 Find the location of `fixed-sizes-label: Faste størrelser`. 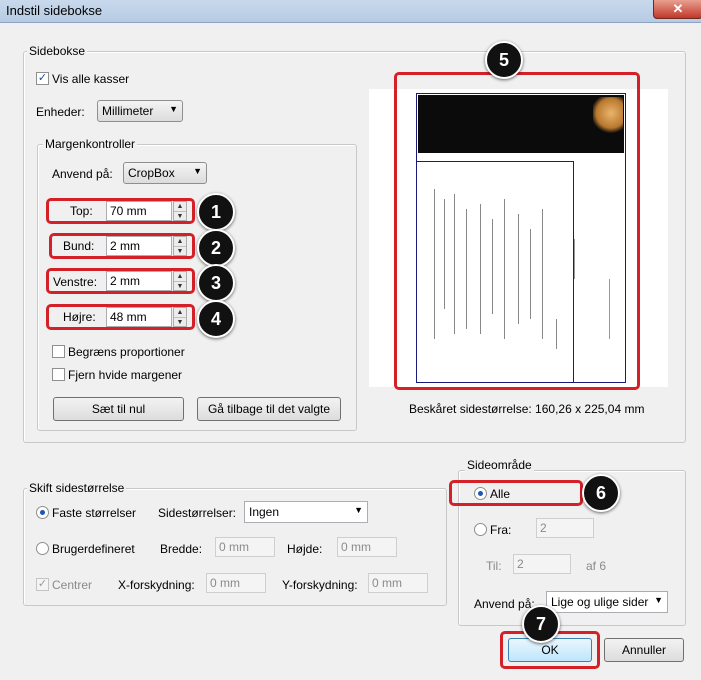

fixed-sizes-label: Faste størrelser is located at coordinates (94, 513).